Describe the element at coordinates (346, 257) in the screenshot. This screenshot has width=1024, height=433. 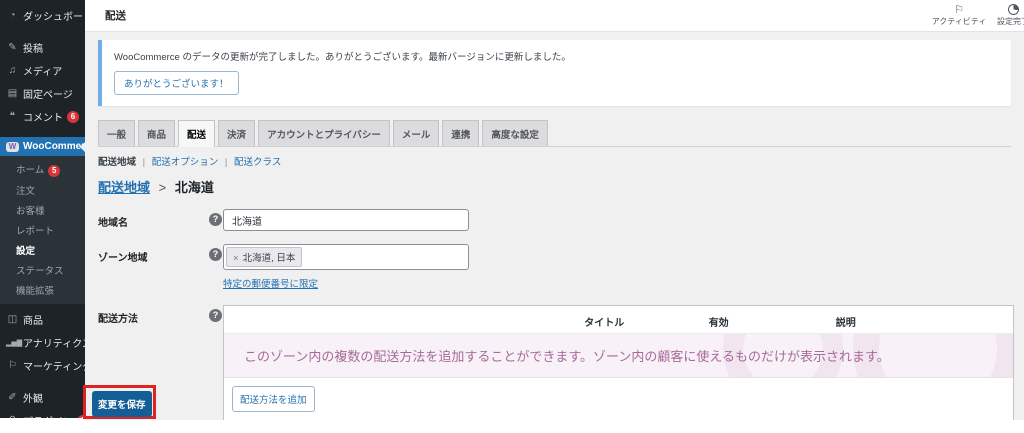
I see `zone-region-select: × 北海道, 日本` at that location.